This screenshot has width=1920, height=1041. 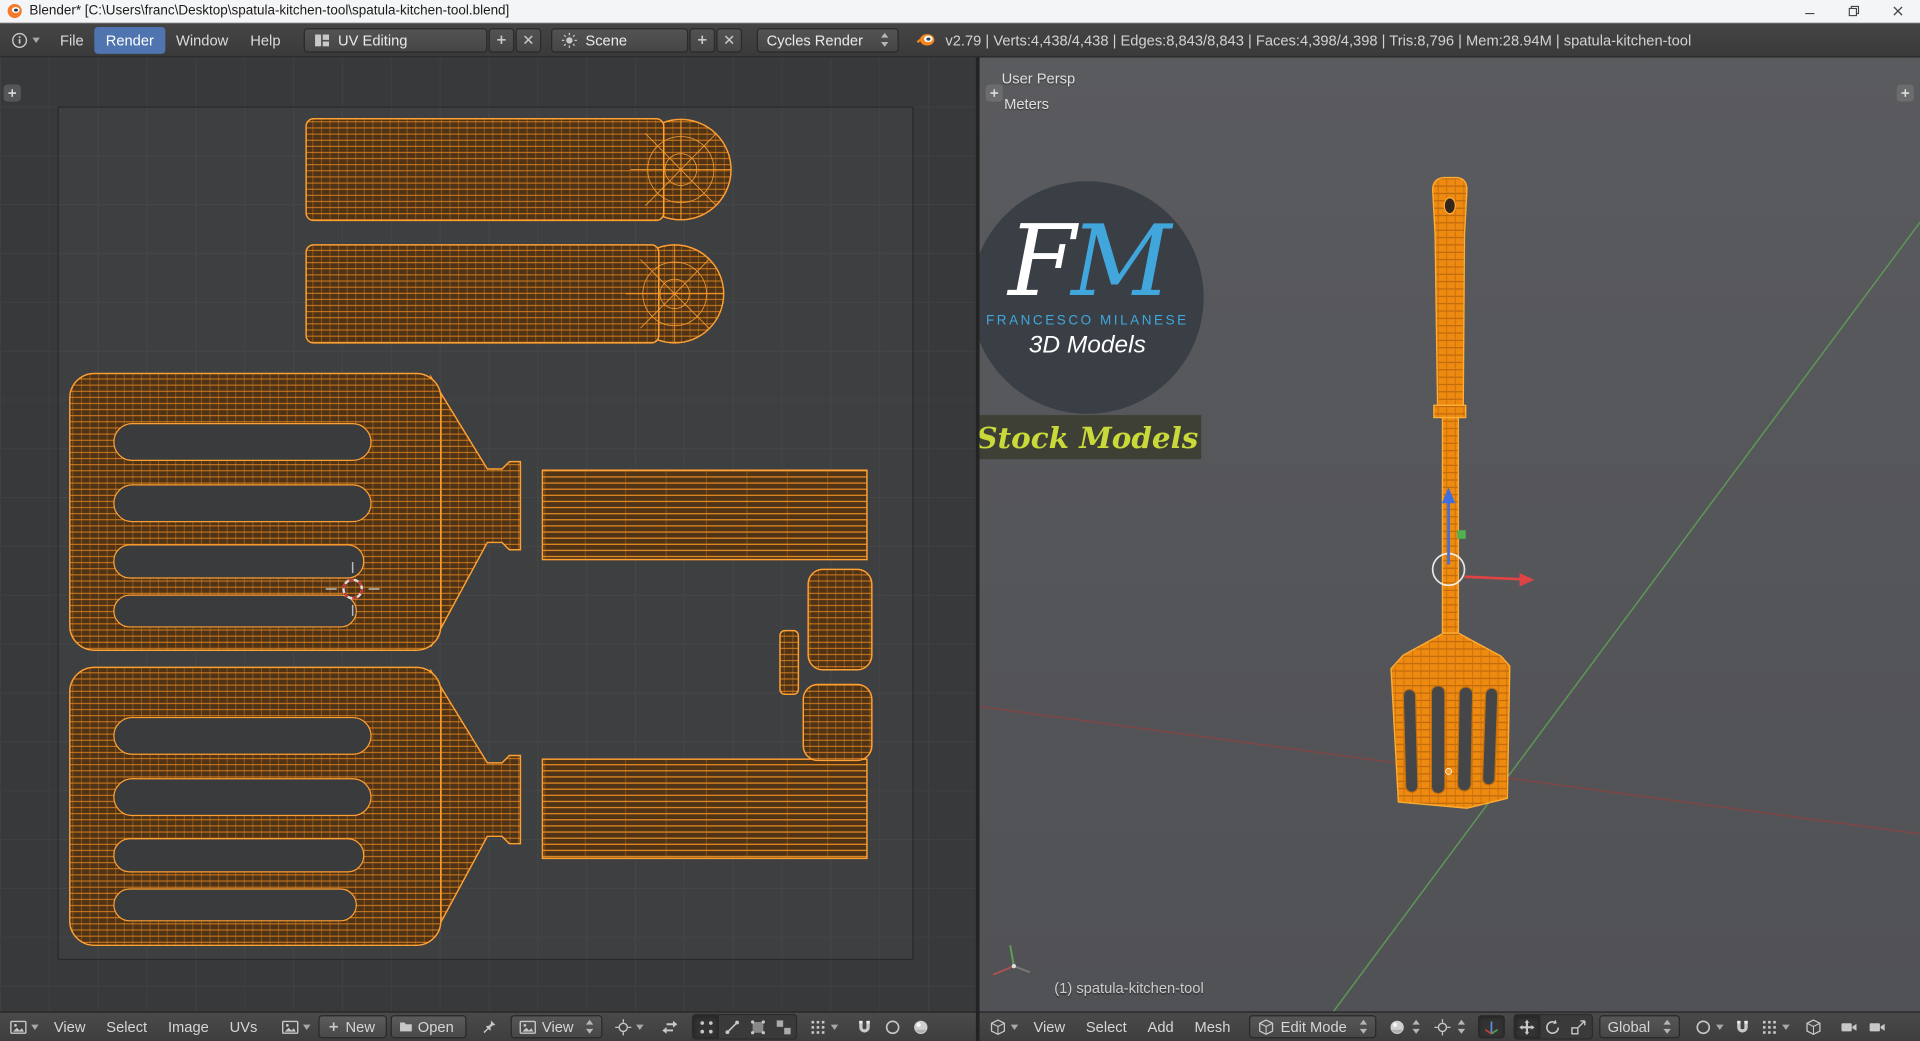 What do you see at coordinates (1004, 1026) in the screenshot?
I see `editor-type-selector-3d` at bounding box center [1004, 1026].